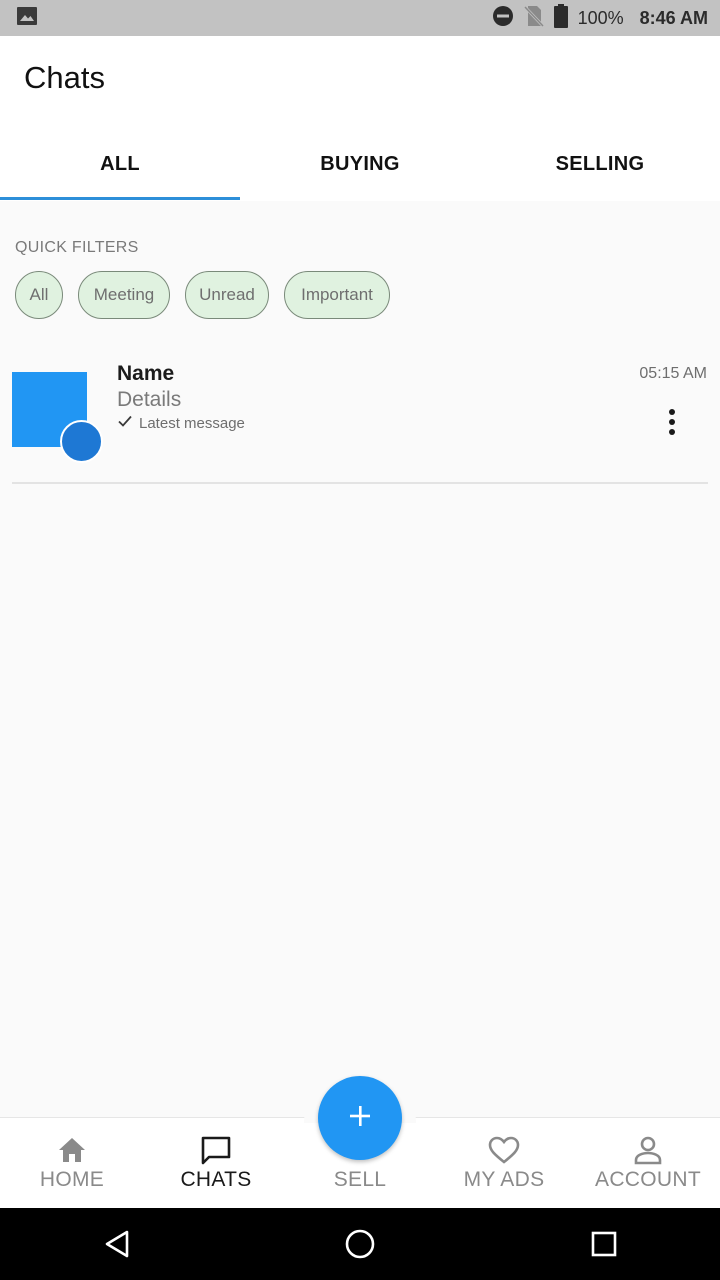 This screenshot has width=720, height=1280. What do you see at coordinates (504, 1150) in the screenshot?
I see `heart-icon` at bounding box center [504, 1150].